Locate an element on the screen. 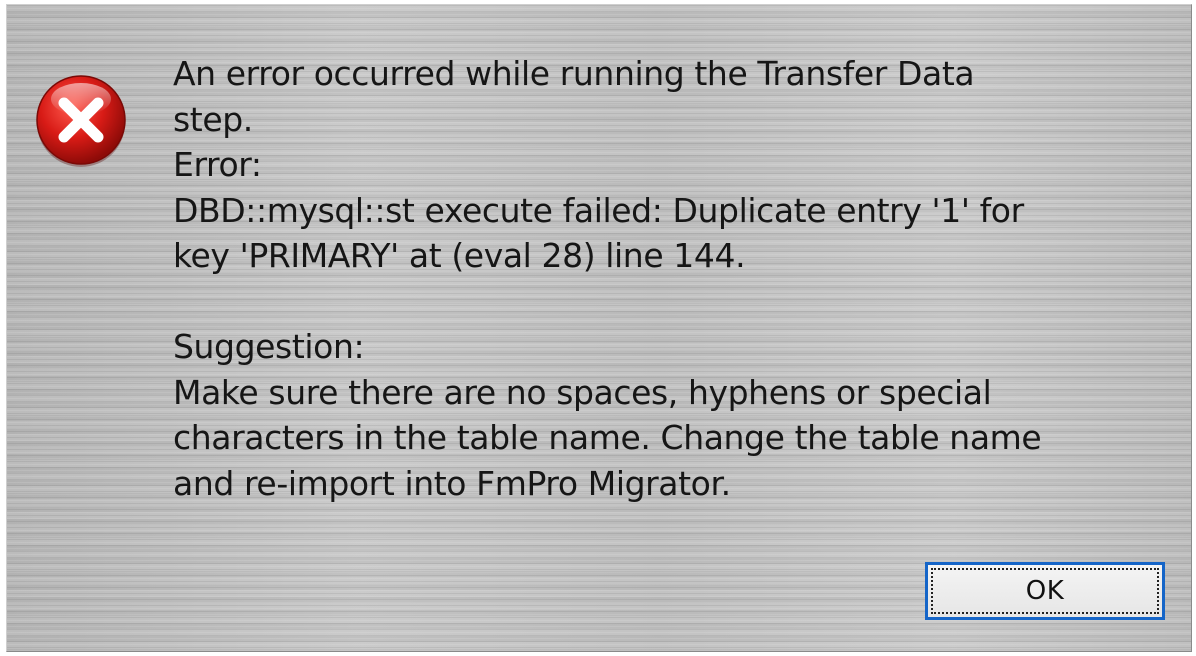 This screenshot has height=656, width=1196. ok-button-label: OK is located at coordinates (1045, 591).